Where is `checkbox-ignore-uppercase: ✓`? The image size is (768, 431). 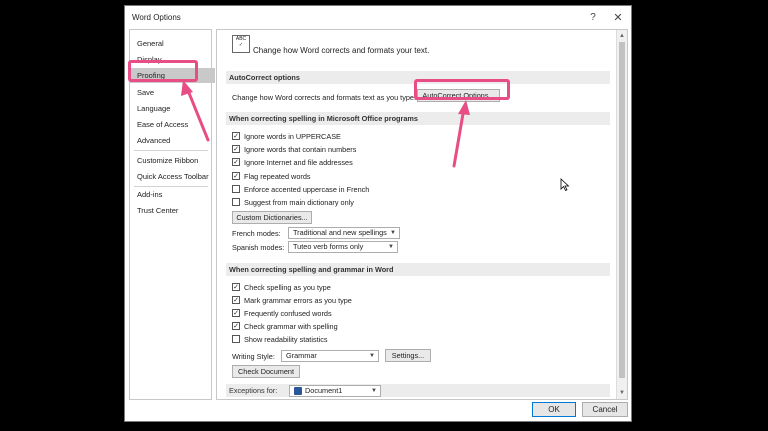 checkbox-ignore-uppercase: ✓ is located at coordinates (236, 136).